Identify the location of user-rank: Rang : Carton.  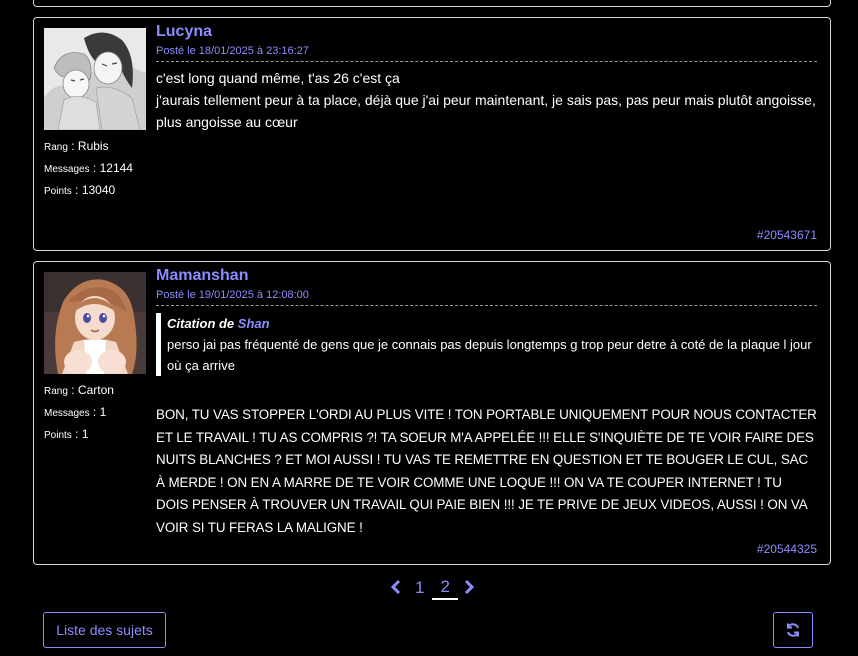
(79, 390).